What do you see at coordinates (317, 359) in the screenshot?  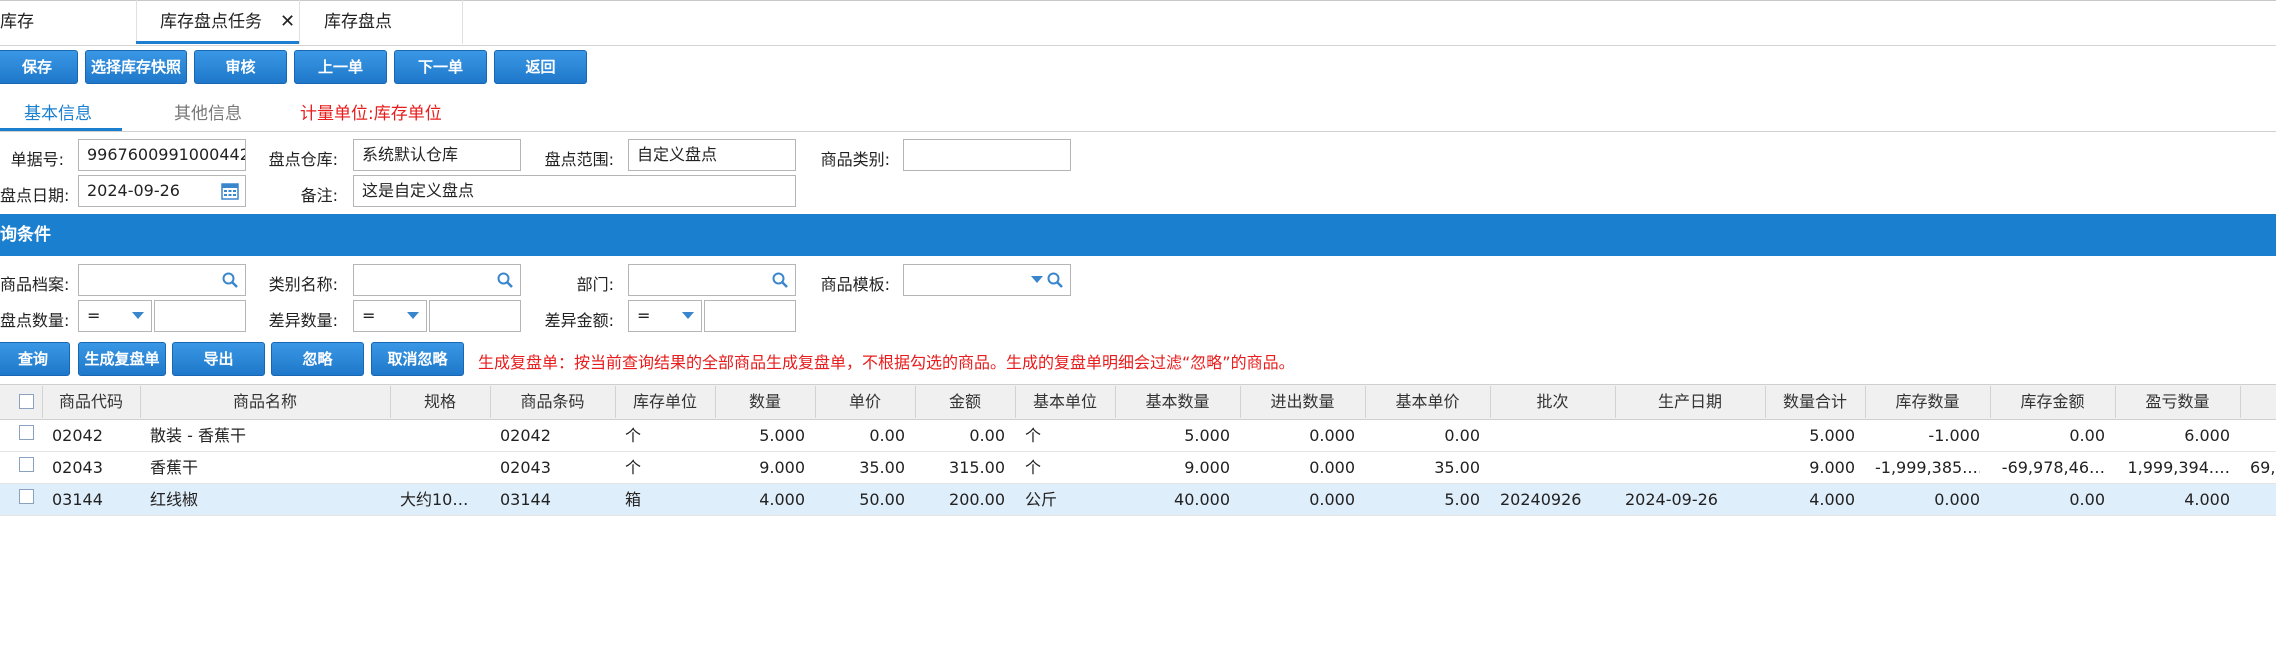 I see `ignore-button: 忽略` at bounding box center [317, 359].